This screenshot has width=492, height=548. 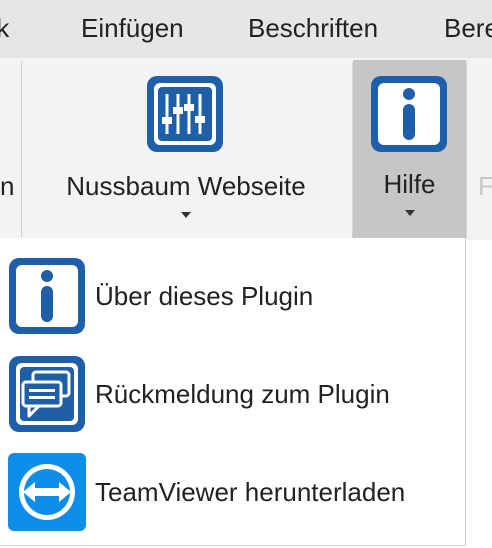 What do you see at coordinates (47, 394) in the screenshot?
I see `chat-bubbles-icon` at bounding box center [47, 394].